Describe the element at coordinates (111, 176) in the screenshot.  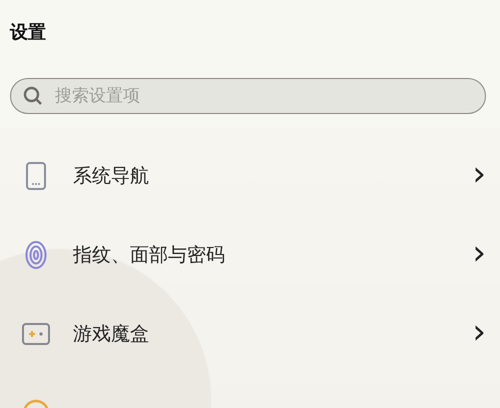
I see `row-label: 系统导航` at that location.